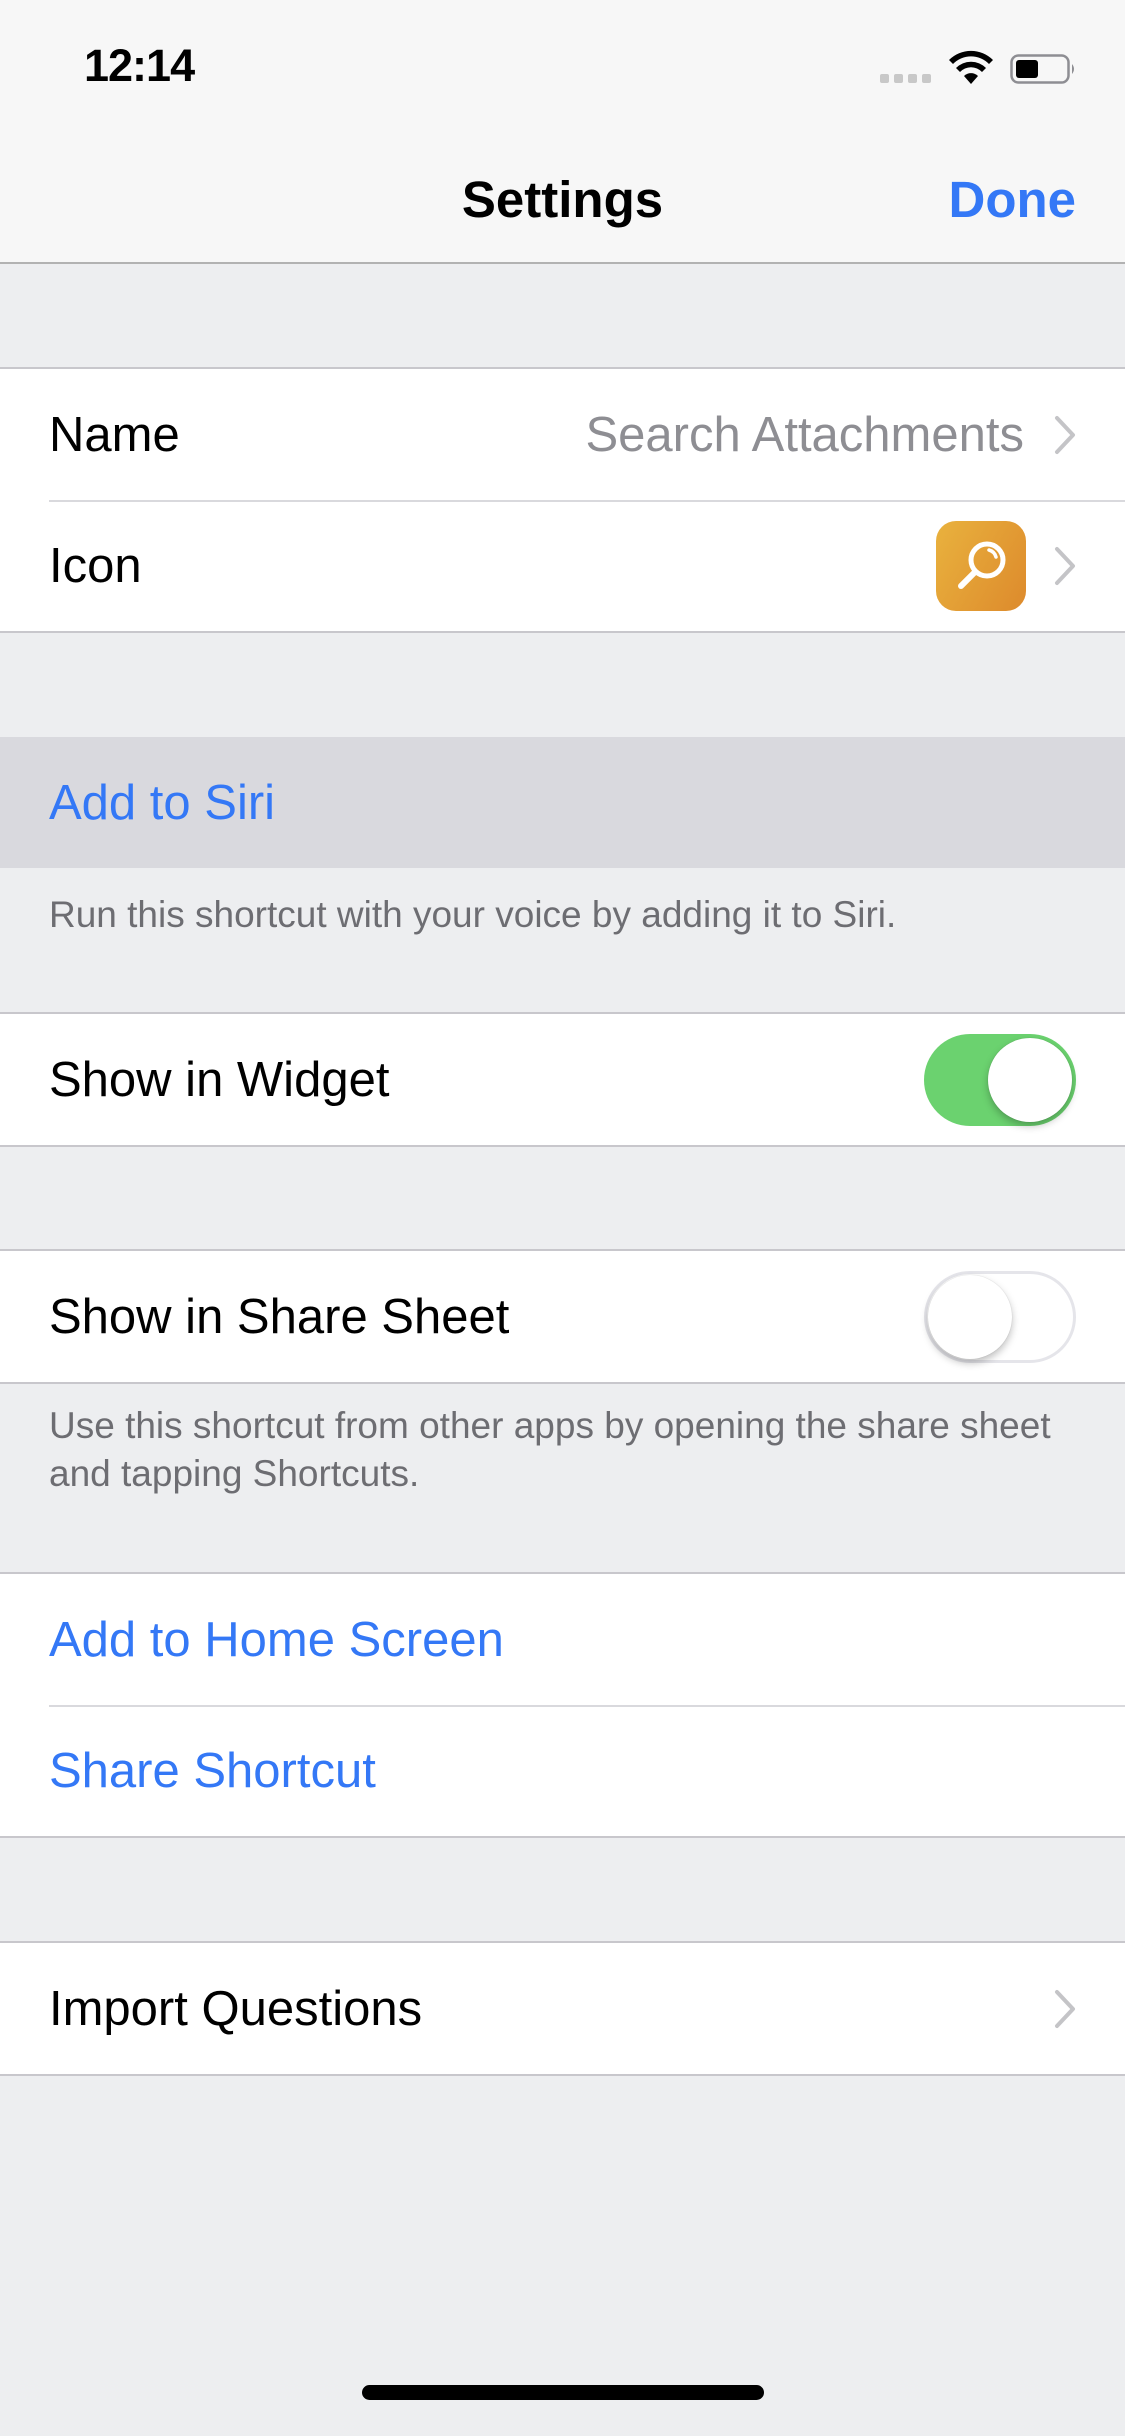  Describe the element at coordinates (562, 198) in the screenshot. I see `navigation-bar: Settings Done` at that location.